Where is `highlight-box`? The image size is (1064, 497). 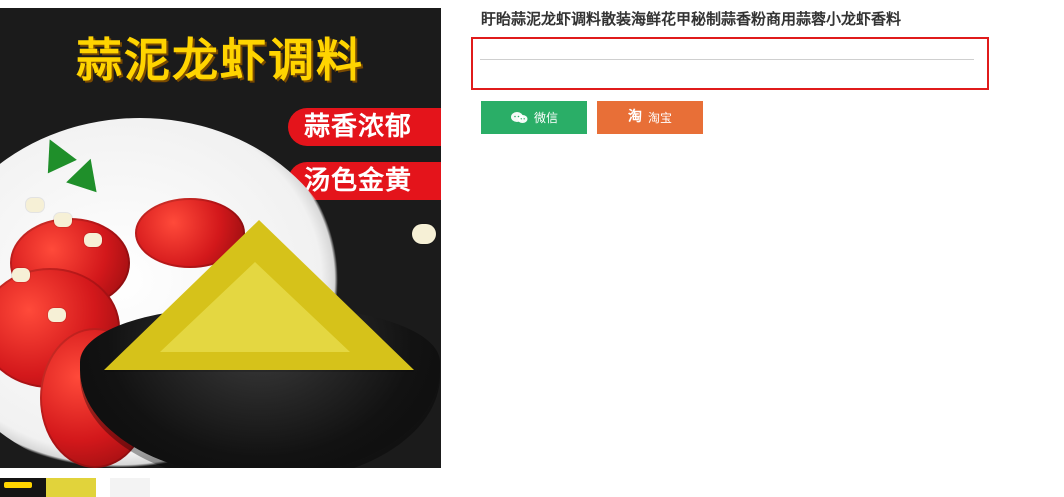 highlight-box is located at coordinates (730, 63).